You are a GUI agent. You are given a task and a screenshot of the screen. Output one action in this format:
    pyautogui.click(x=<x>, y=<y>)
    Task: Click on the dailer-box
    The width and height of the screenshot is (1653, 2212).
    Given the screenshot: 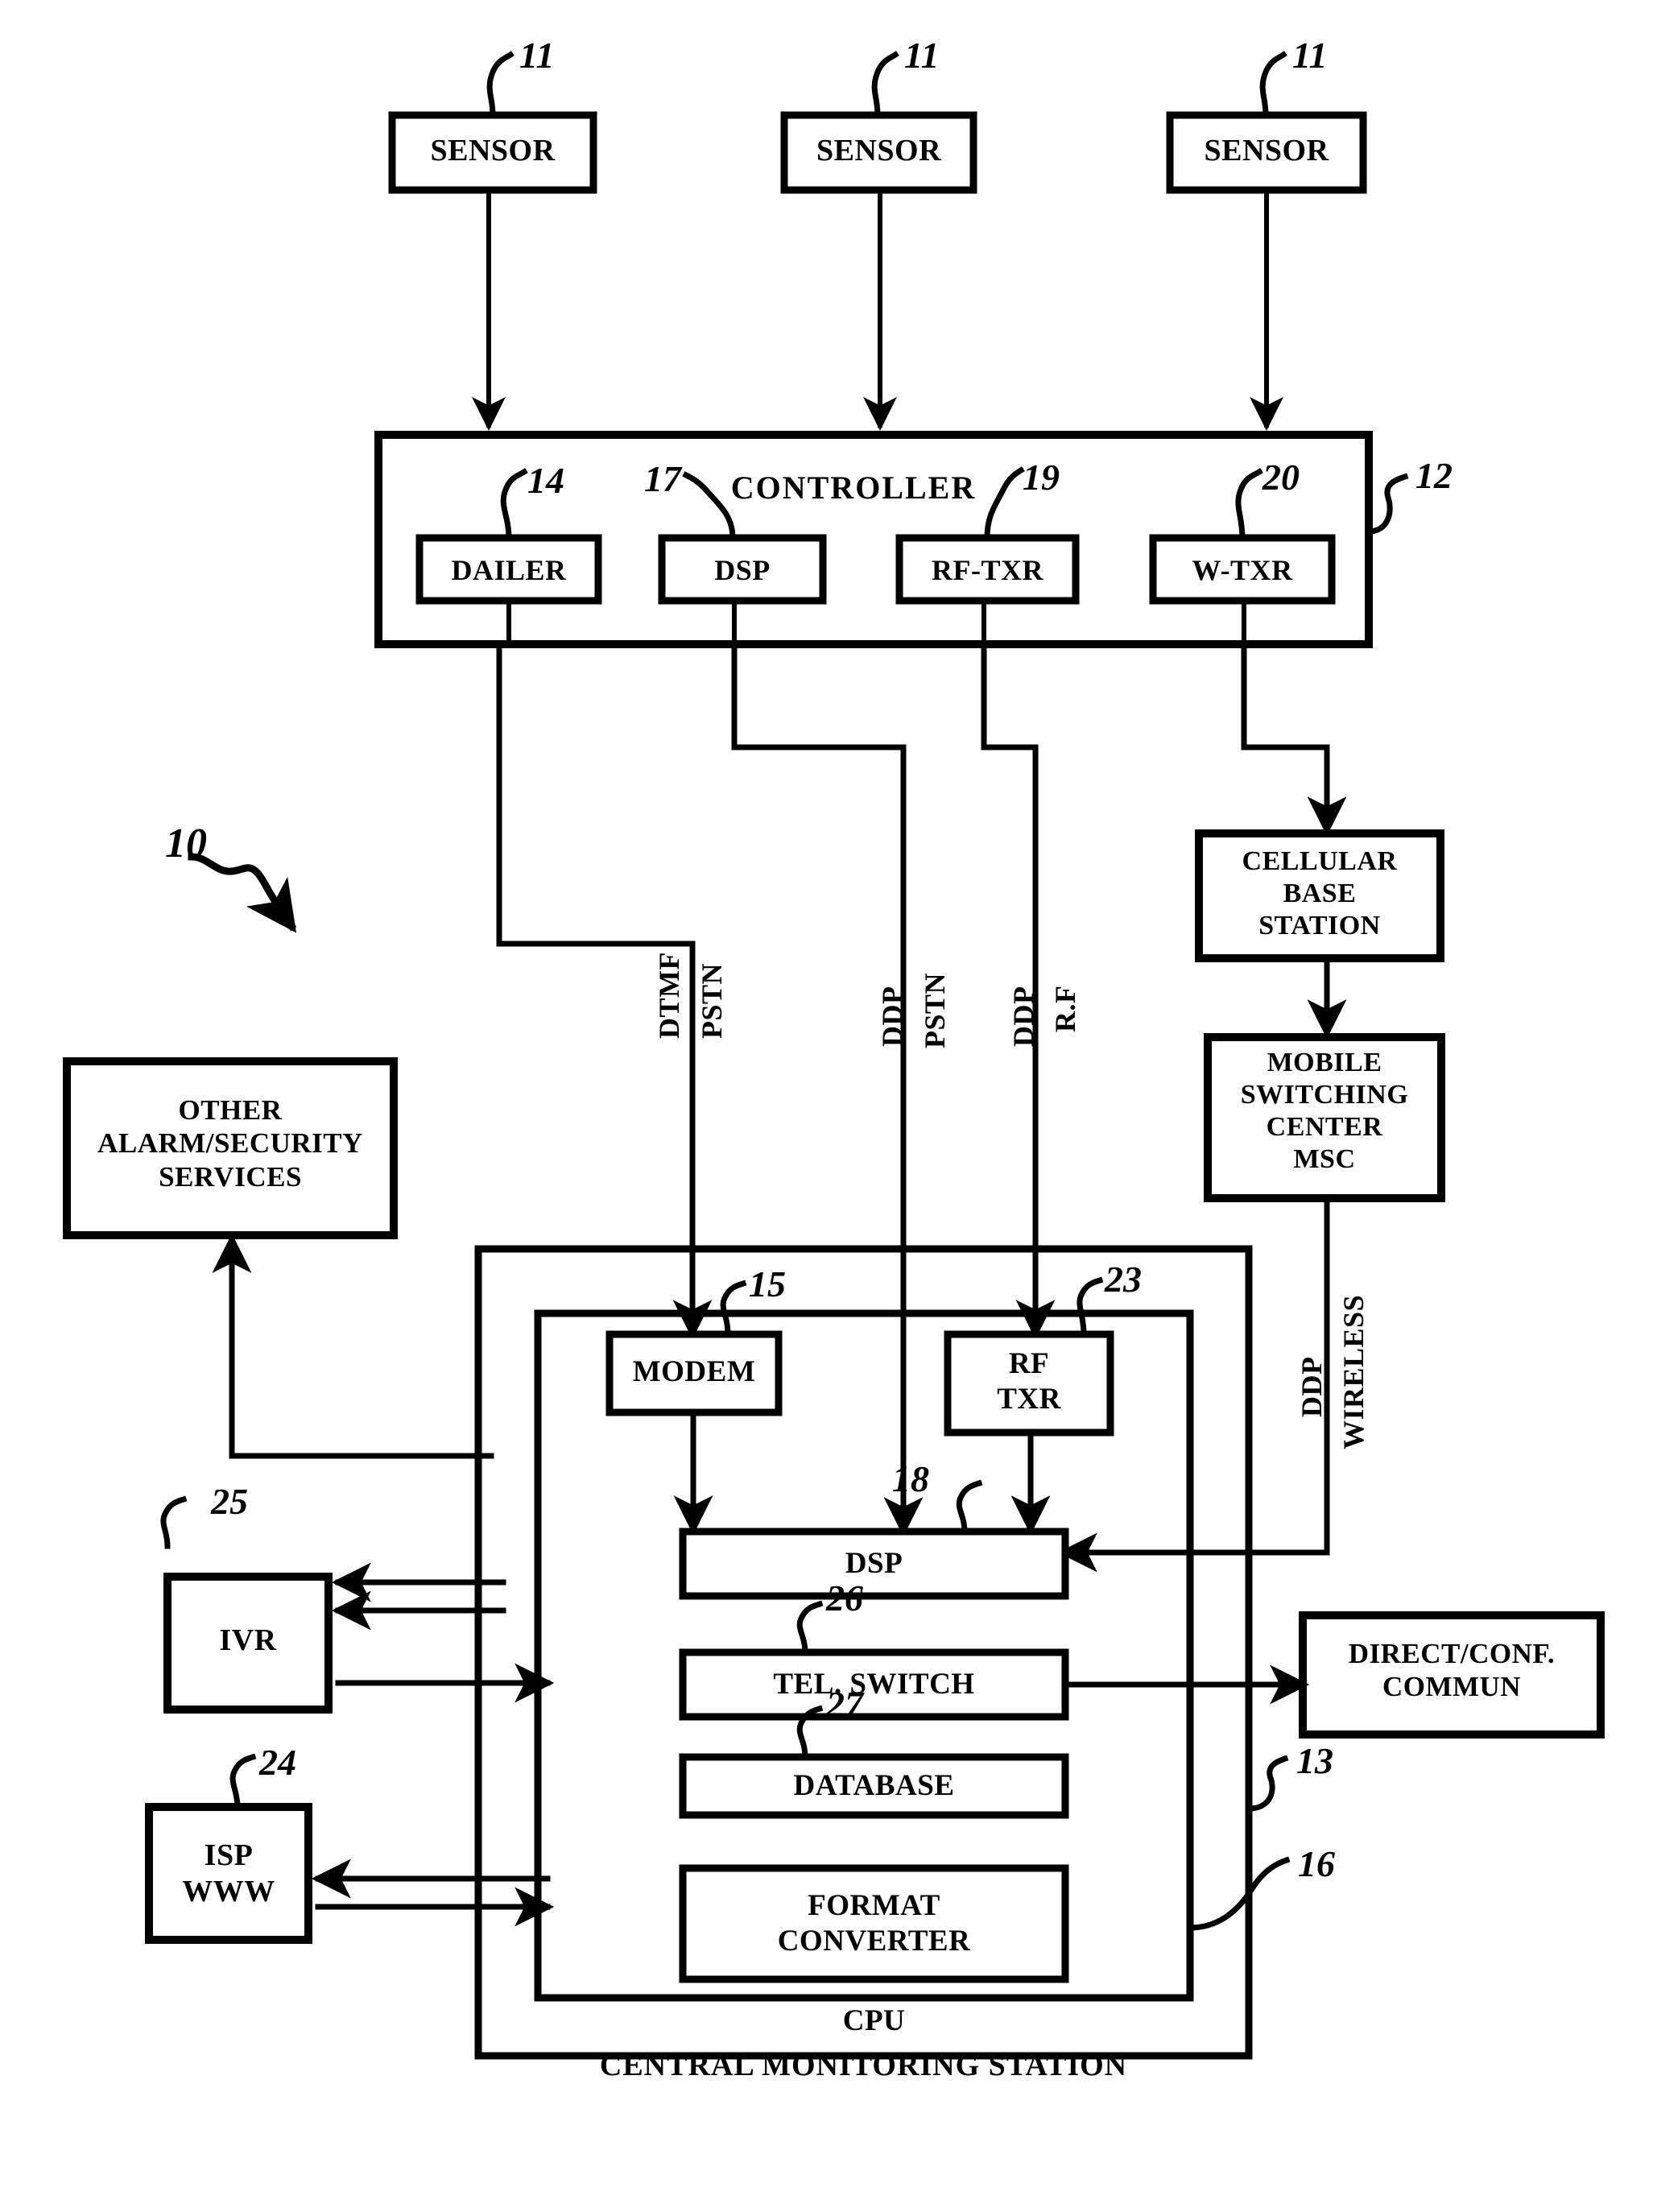 What is the action you would take?
    pyautogui.click(x=509, y=569)
    